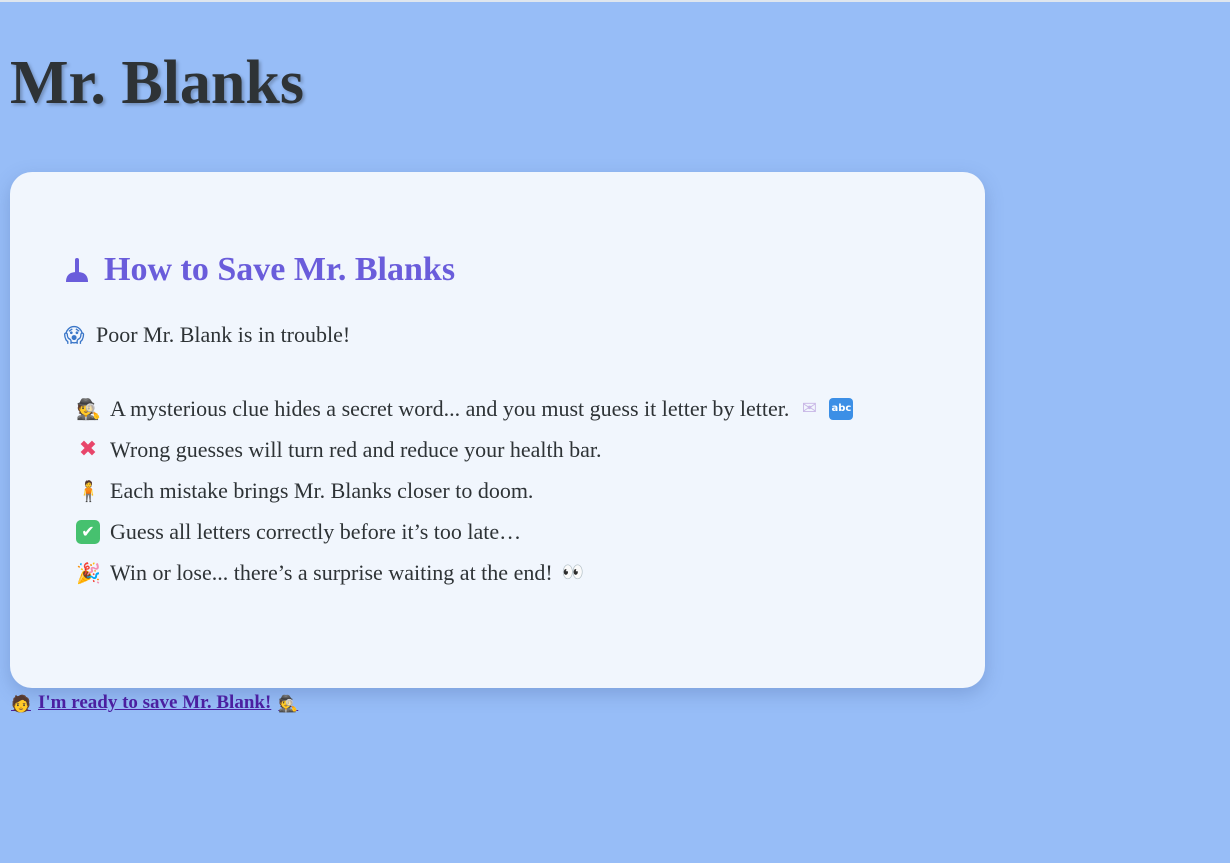 This screenshot has width=1230, height=863. I want to click on standing-person-icon: 🧍, so click(88, 490).